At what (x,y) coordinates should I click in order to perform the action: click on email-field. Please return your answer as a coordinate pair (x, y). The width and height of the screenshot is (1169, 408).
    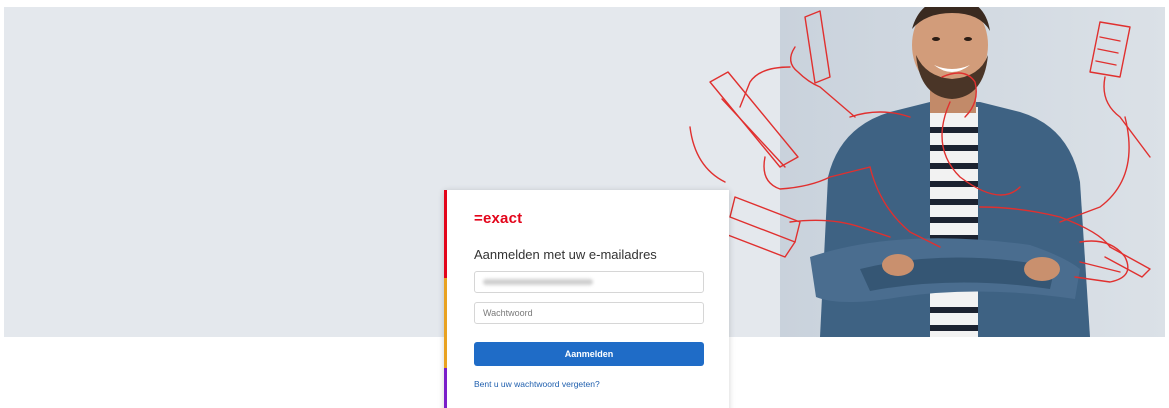
    Looking at the image, I should click on (589, 282).